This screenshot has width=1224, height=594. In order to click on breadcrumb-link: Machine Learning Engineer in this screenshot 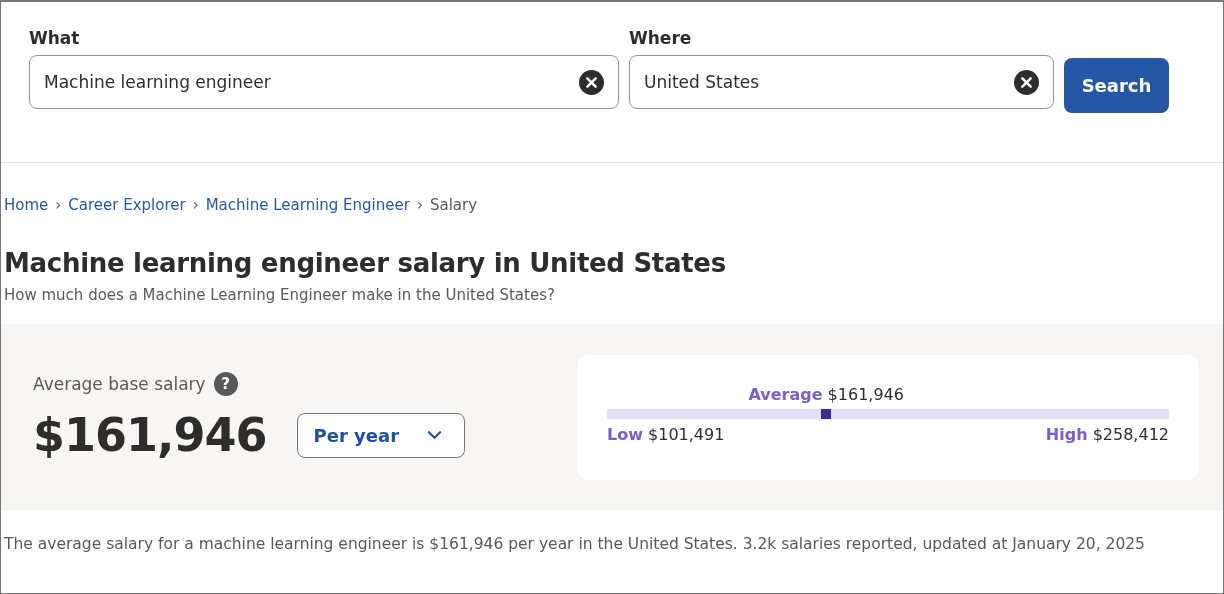, I will do `click(307, 205)`.